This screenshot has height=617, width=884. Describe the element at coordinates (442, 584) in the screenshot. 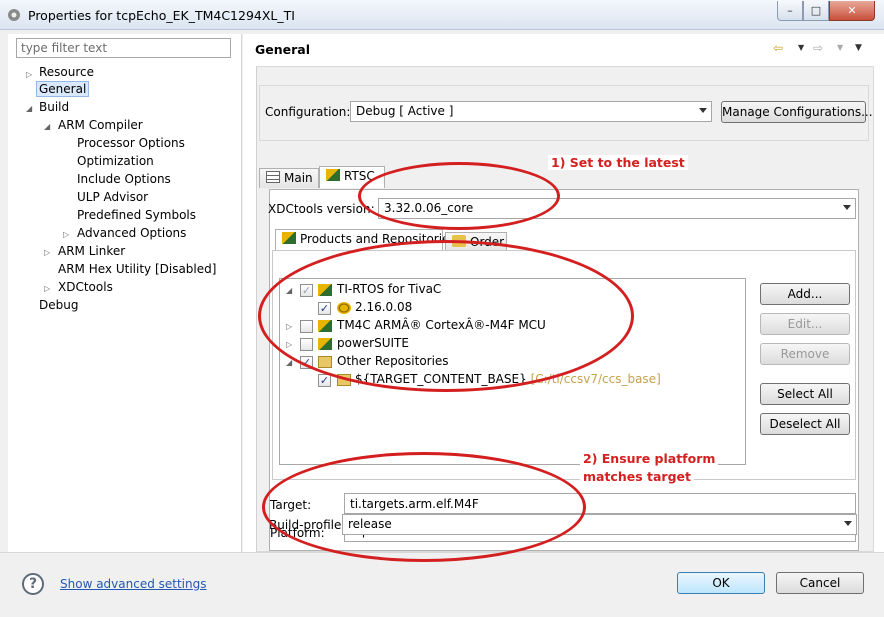

I see `bottom-bar: ? Show advanced settings OK Cancel` at that location.